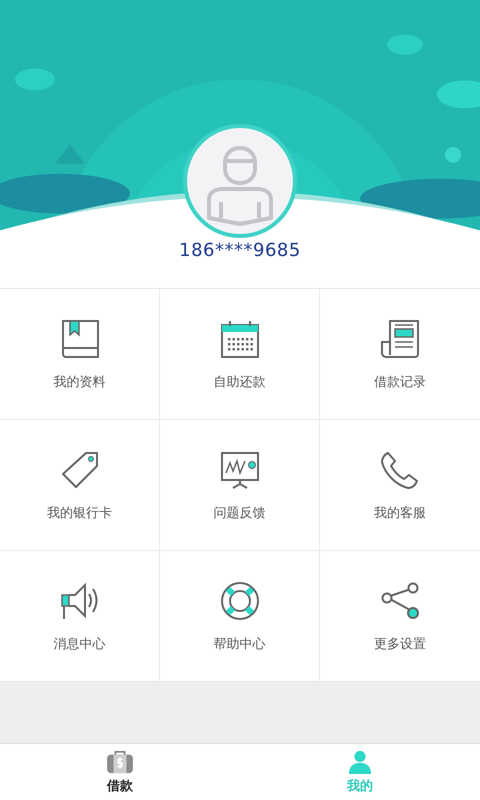  What do you see at coordinates (360, 762) in the screenshot?
I see `person-icon` at bounding box center [360, 762].